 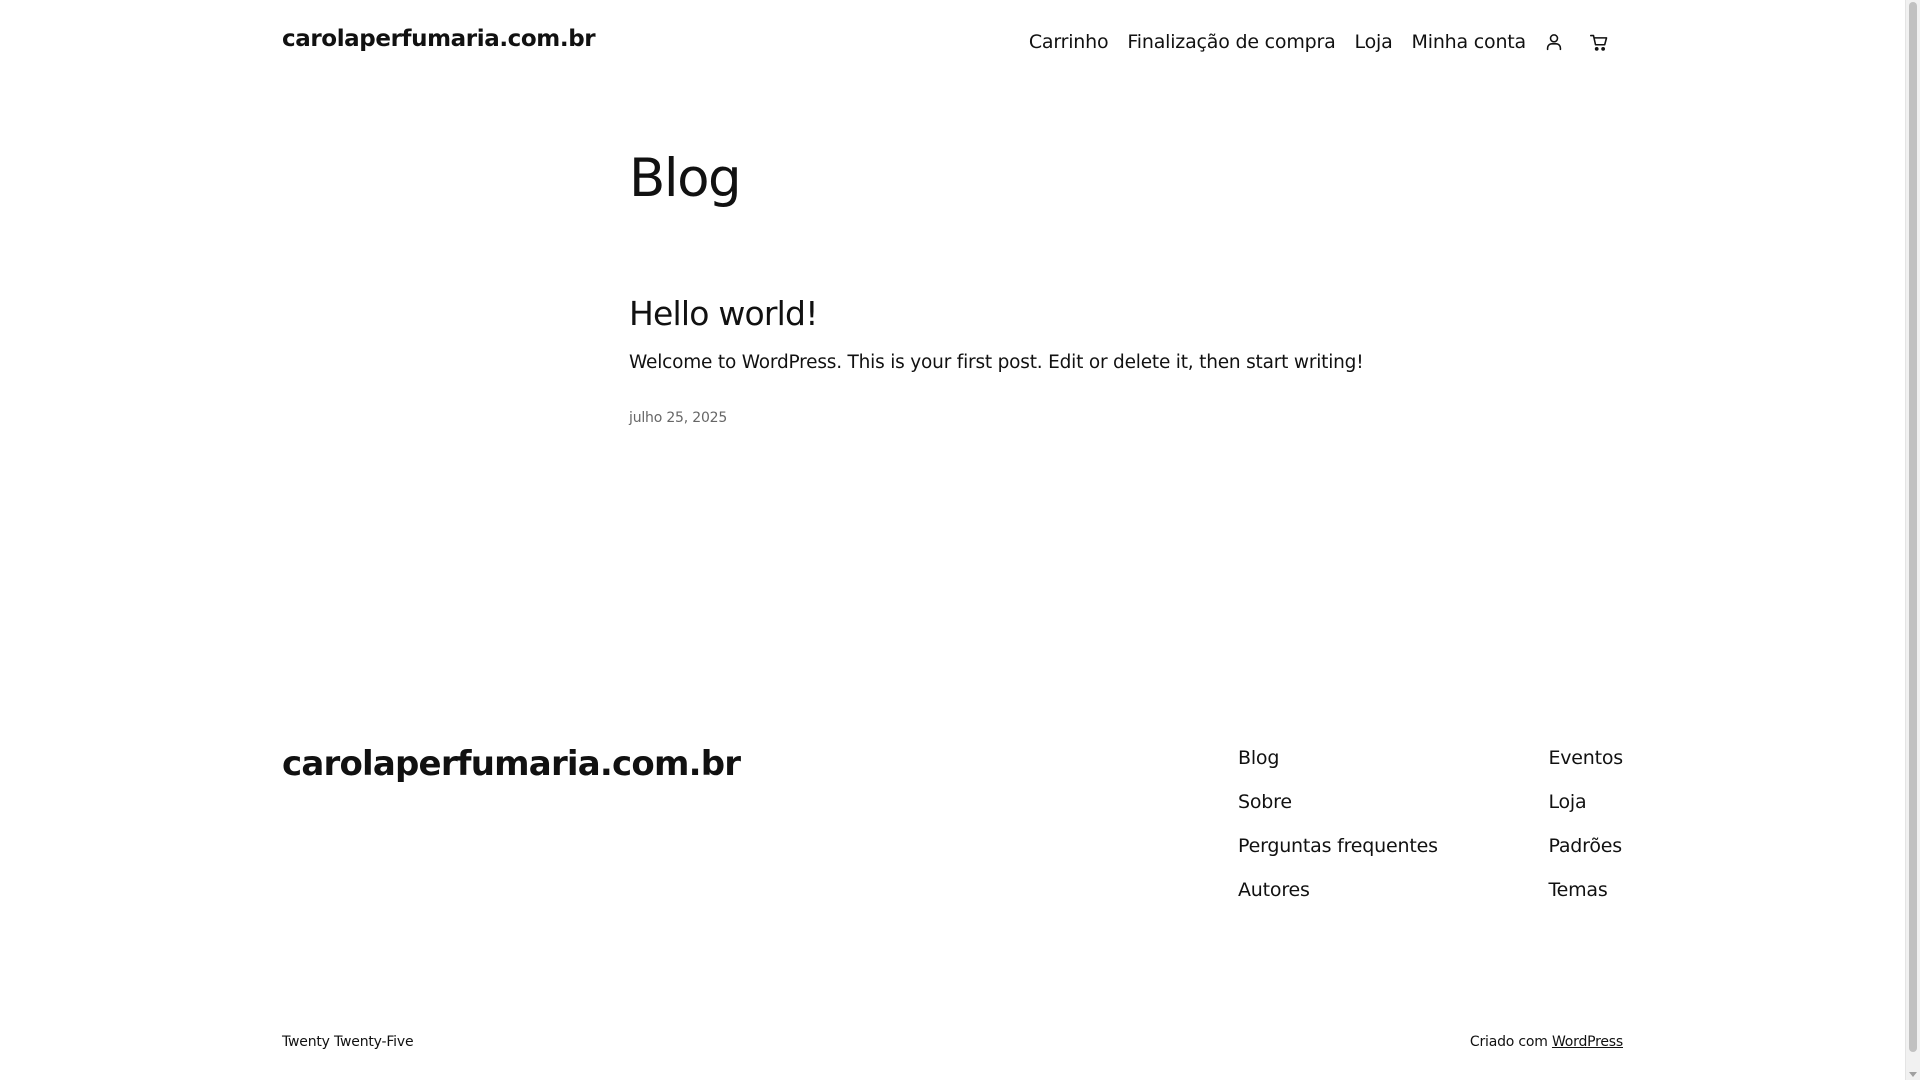 I want to click on wordpress-link: WordPress, so click(x=1587, y=1042).